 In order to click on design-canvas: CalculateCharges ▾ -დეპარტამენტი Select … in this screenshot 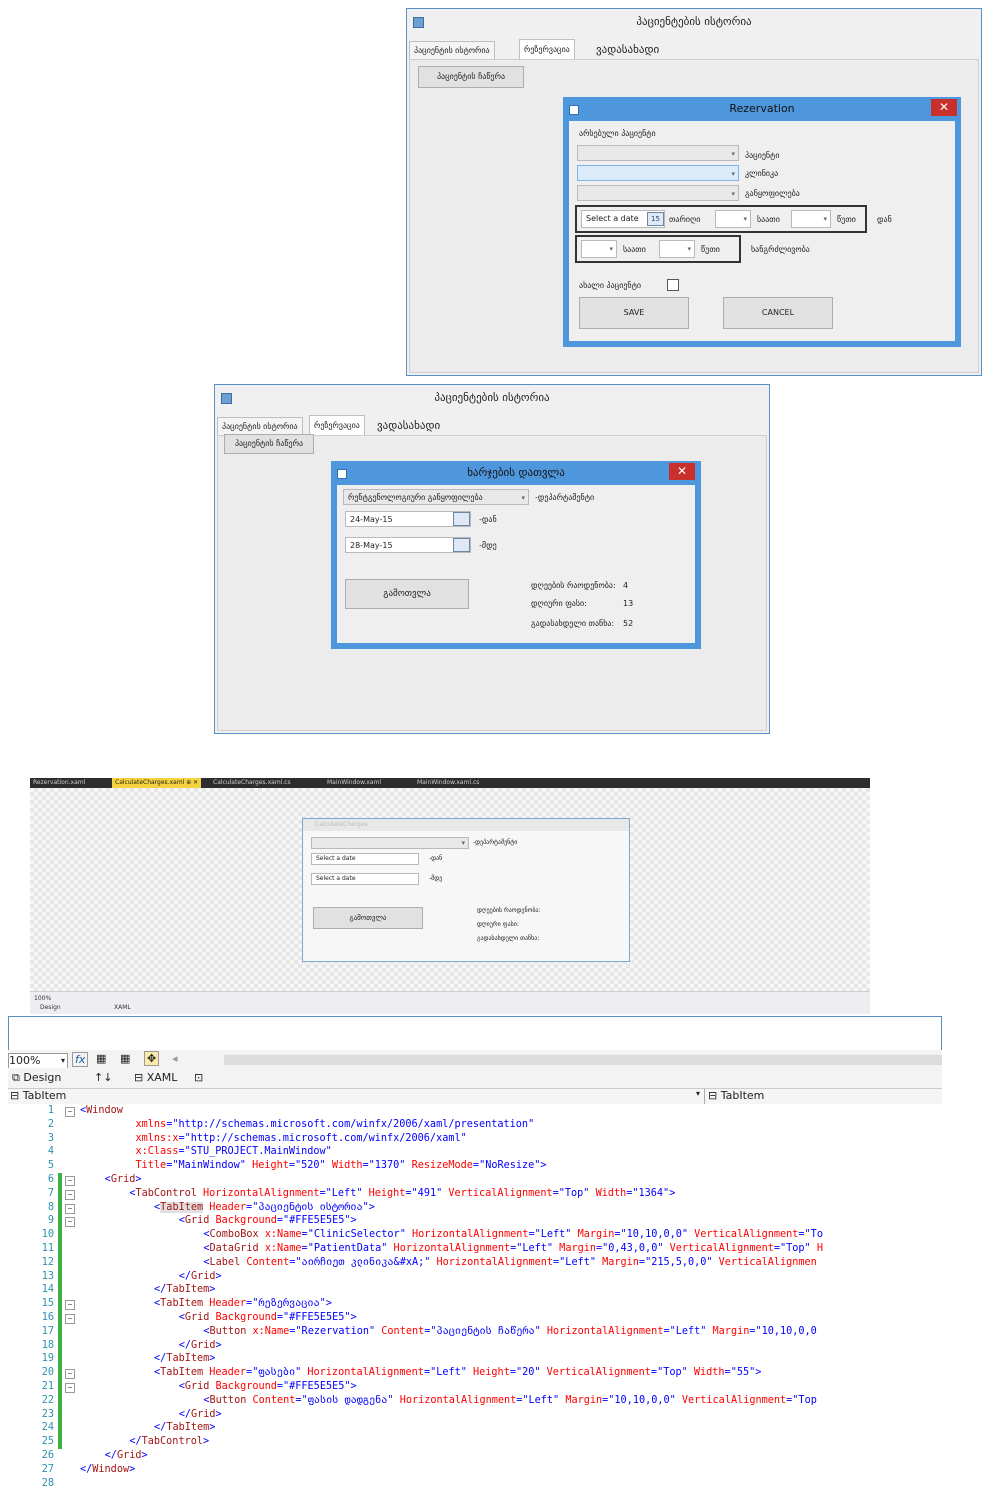, I will do `click(450, 889)`.